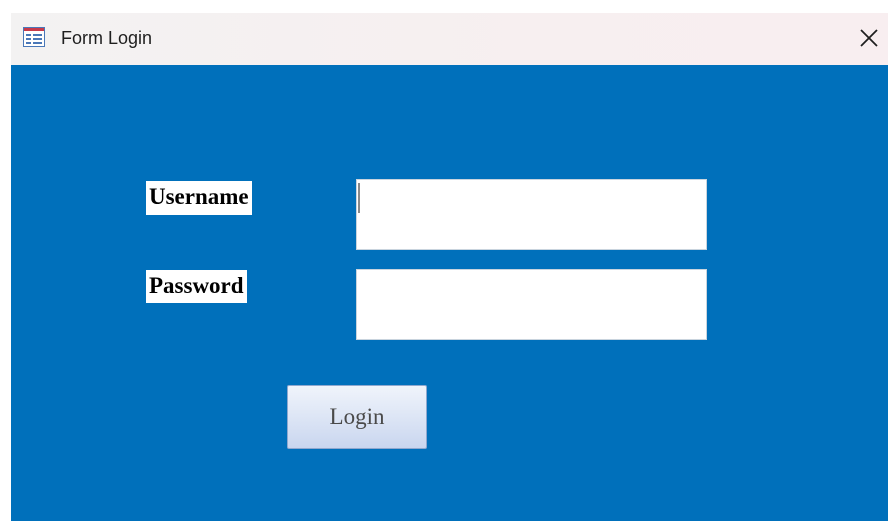 This screenshot has height=521, width=888. Describe the element at coordinates (357, 417) in the screenshot. I see `login-button: Login` at that location.